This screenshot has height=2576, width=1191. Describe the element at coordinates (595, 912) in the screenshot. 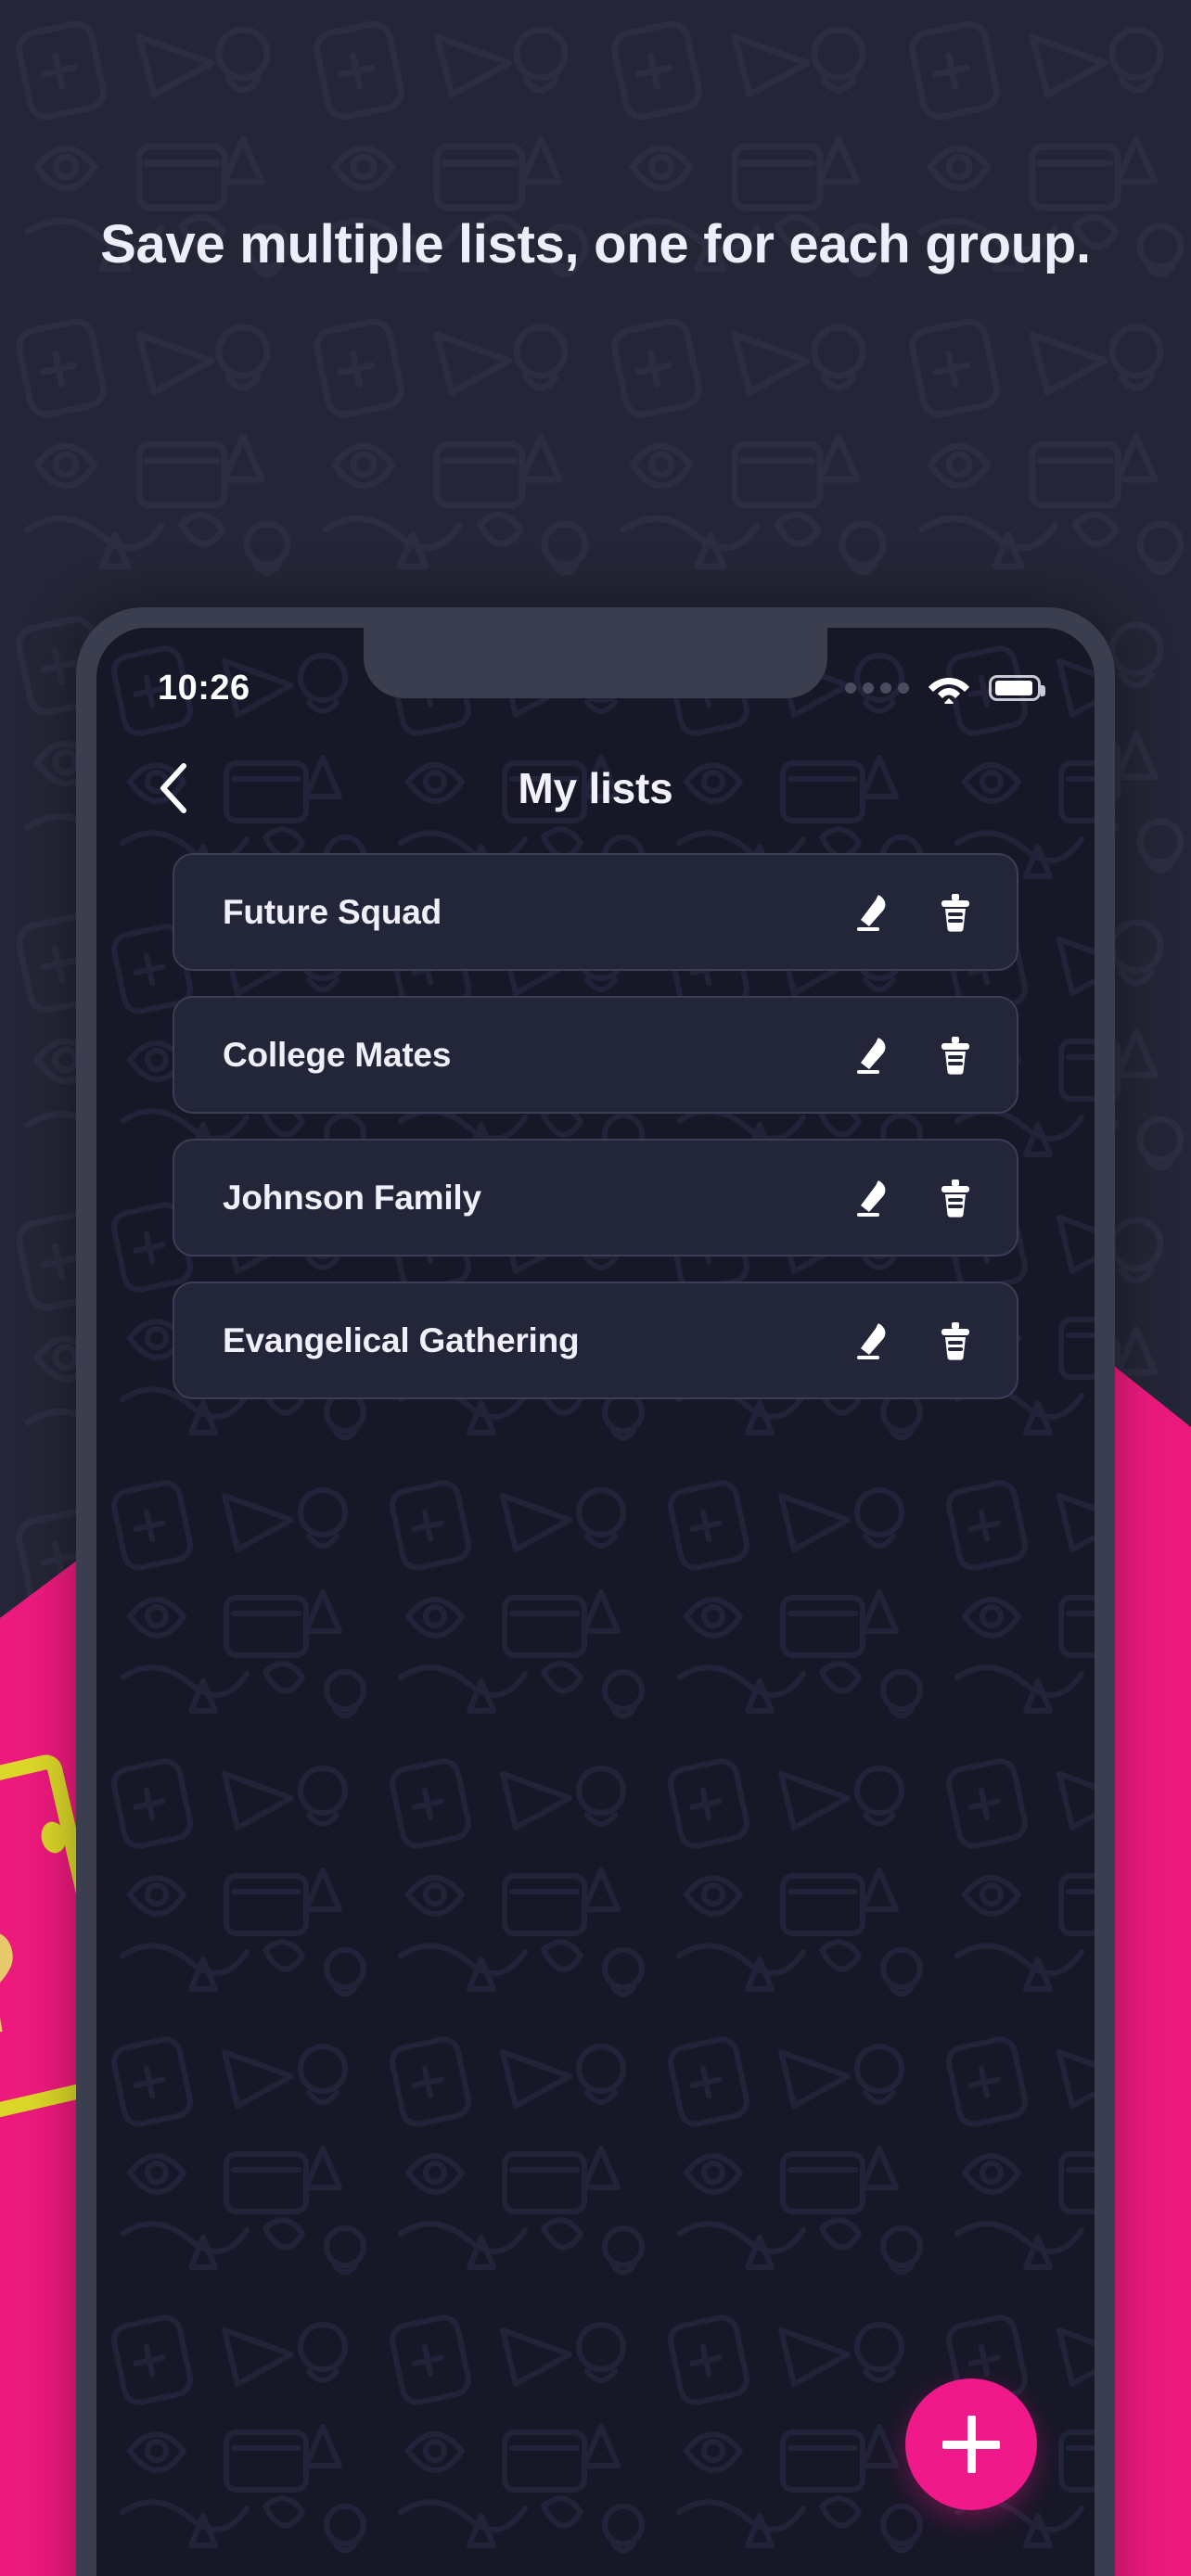

I see `table-row: Future Squad` at that location.